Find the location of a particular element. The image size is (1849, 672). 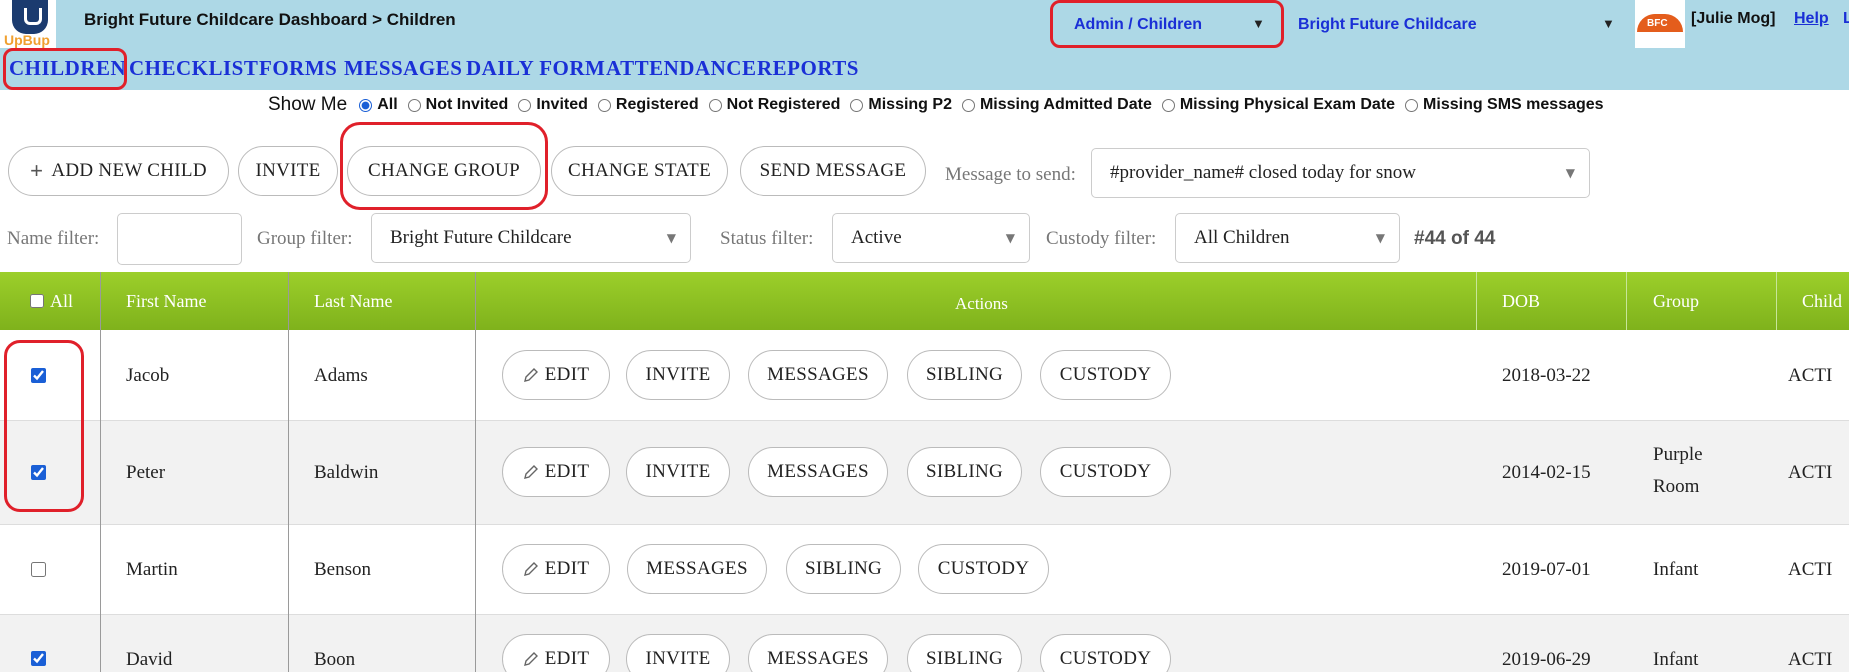

show-me-option-missing-p2: Missing P2 is located at coordinates (901, 105).